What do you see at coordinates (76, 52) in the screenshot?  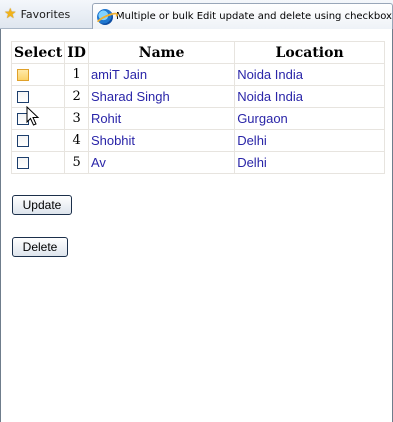 I see `column-header-id: ID` at bounding box center [76, 52].